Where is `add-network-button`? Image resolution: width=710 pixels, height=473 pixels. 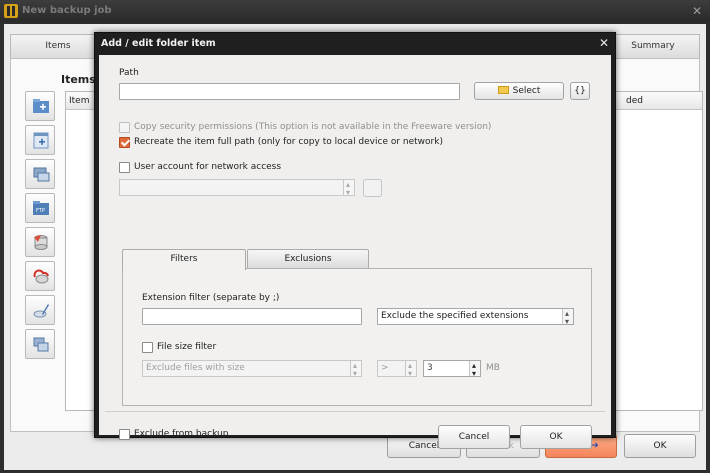
add-network-button is located at coordinates (40, 174).